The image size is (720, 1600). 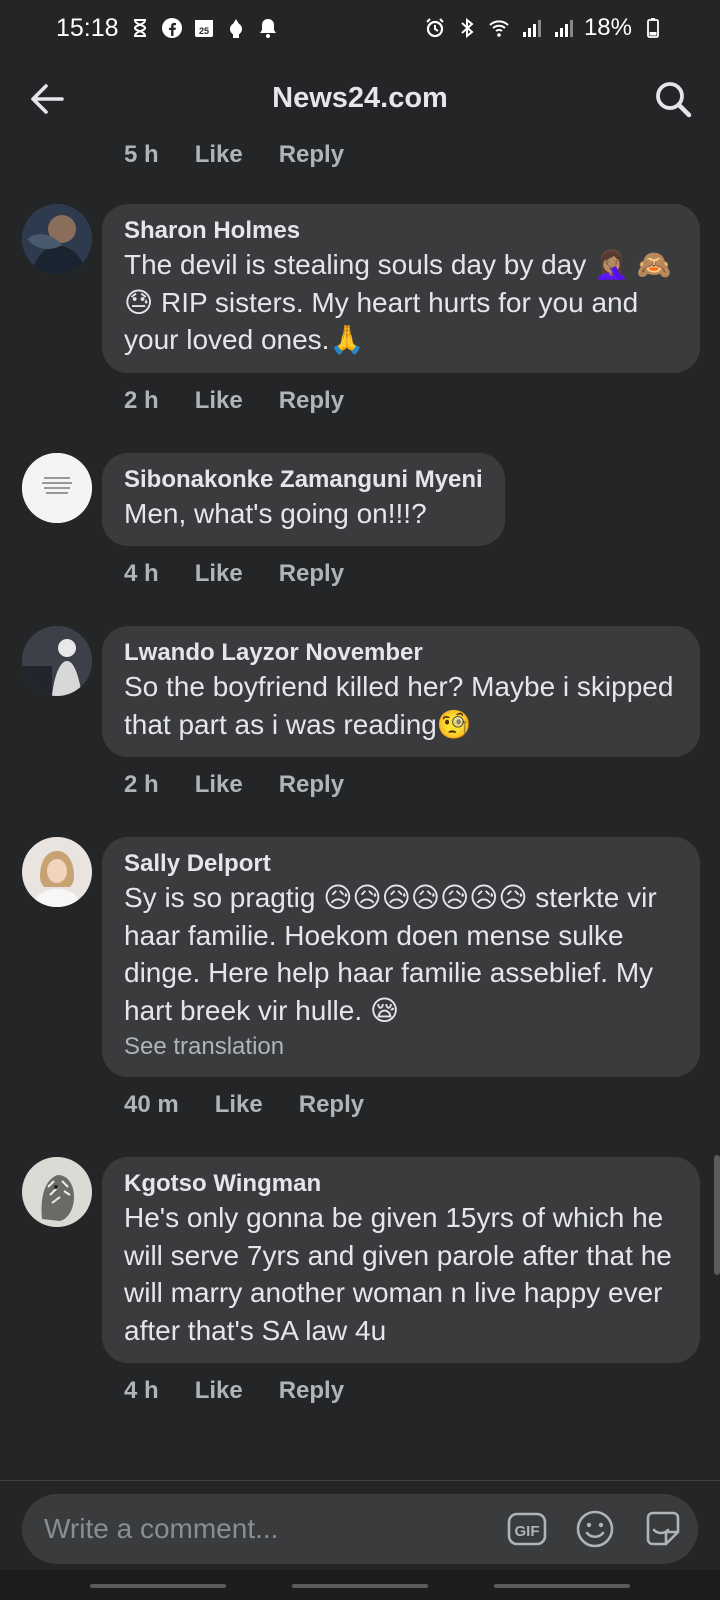 What do you see at coordinates (467, 28) in the screenshot?
I see `bluetooth-icon` at bounding box center [467, 28].